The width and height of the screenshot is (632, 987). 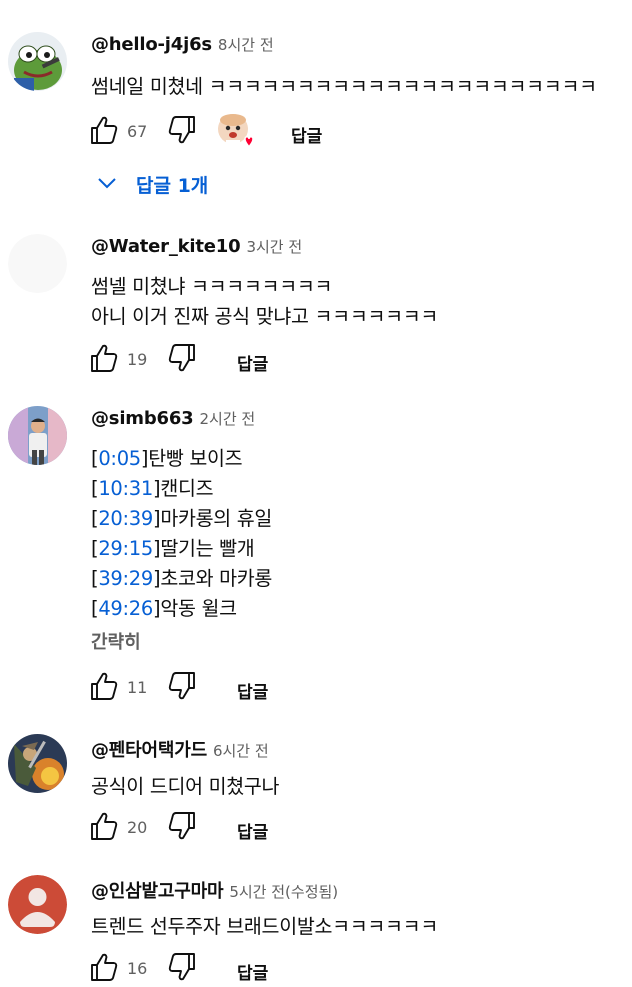 I want to click on chapter-title: 마카롱의 휴일, so click(x=216, y=518).